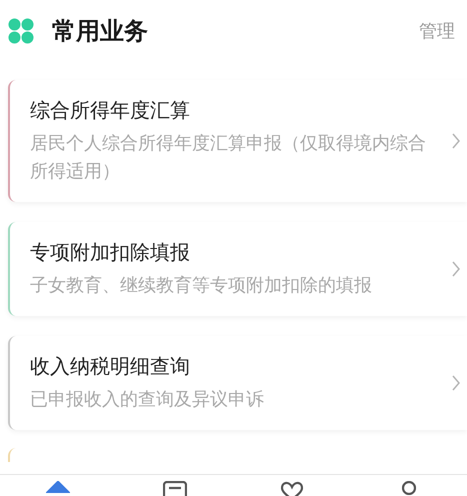  What do you see at coordinates (21, 31) in the screenshot?
I see `app-grid-icon` at bounding box center [21, 31].